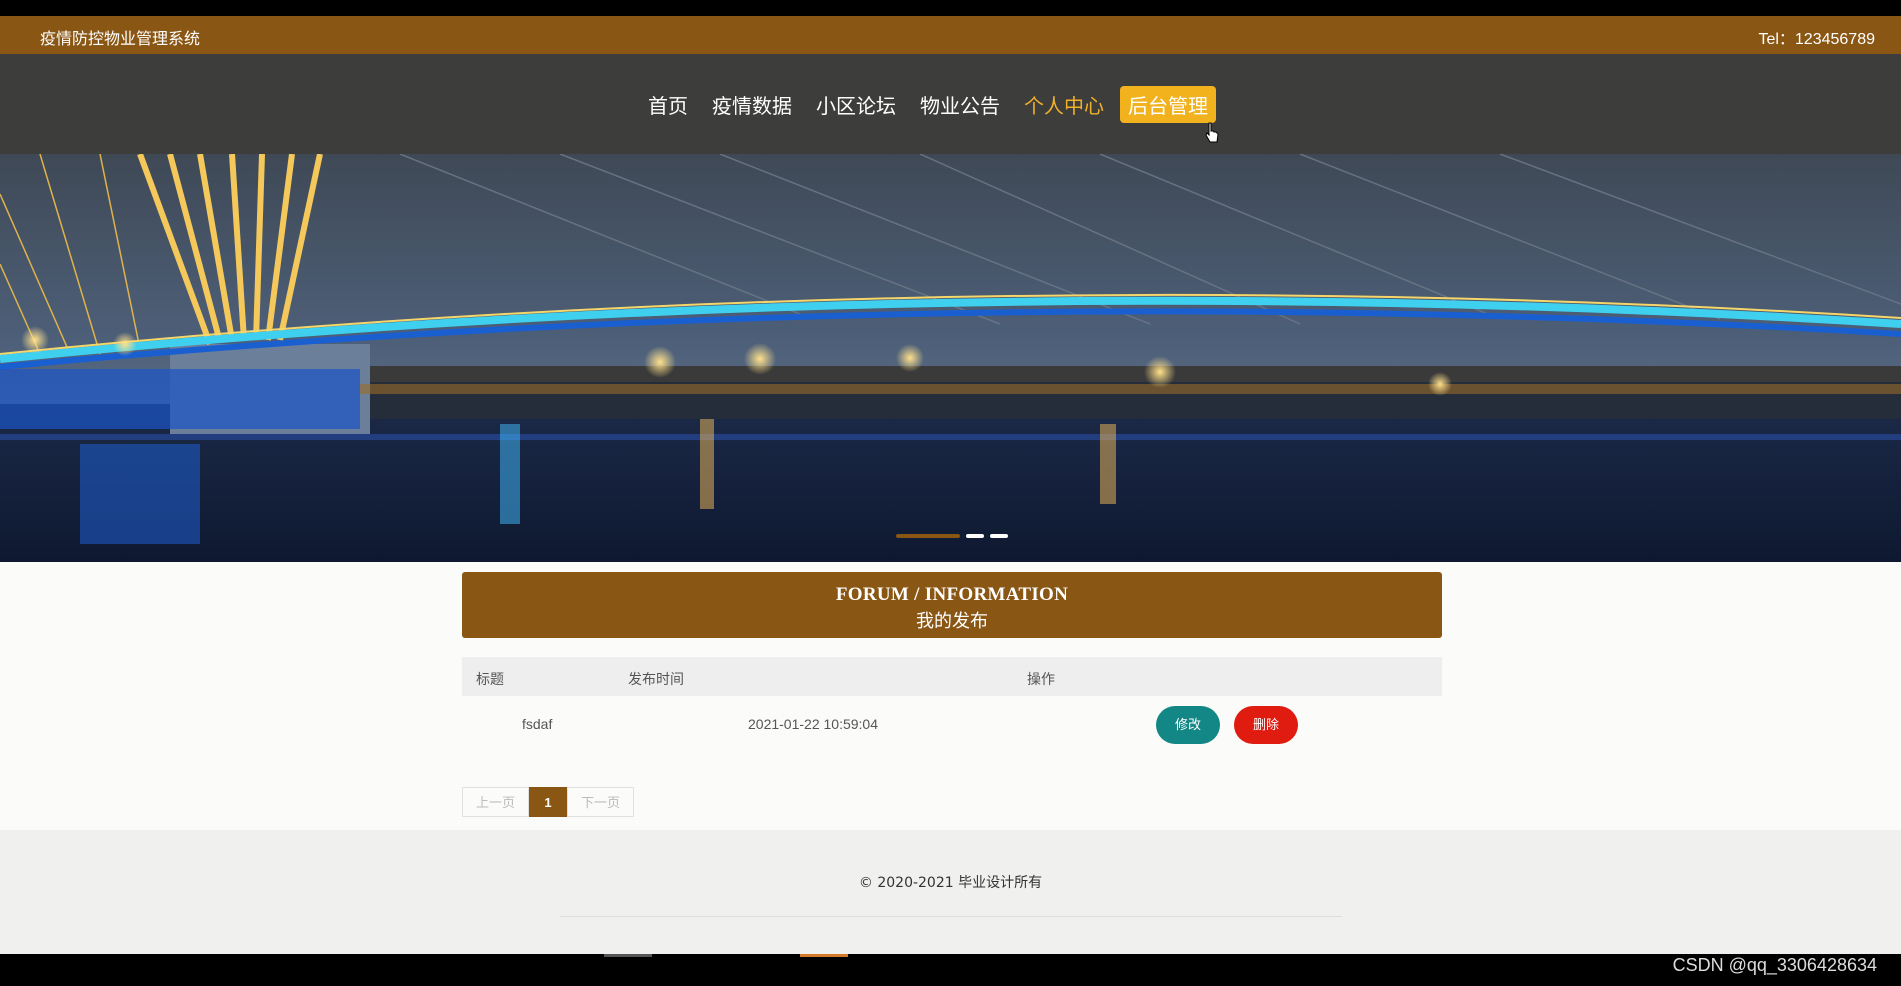 The height and width of the screenshot is (986, 1901). Describe the element at coordinates (952, 594) in the screenshot. I see `section-title-en: FORUM / INFORMATION` at that location.